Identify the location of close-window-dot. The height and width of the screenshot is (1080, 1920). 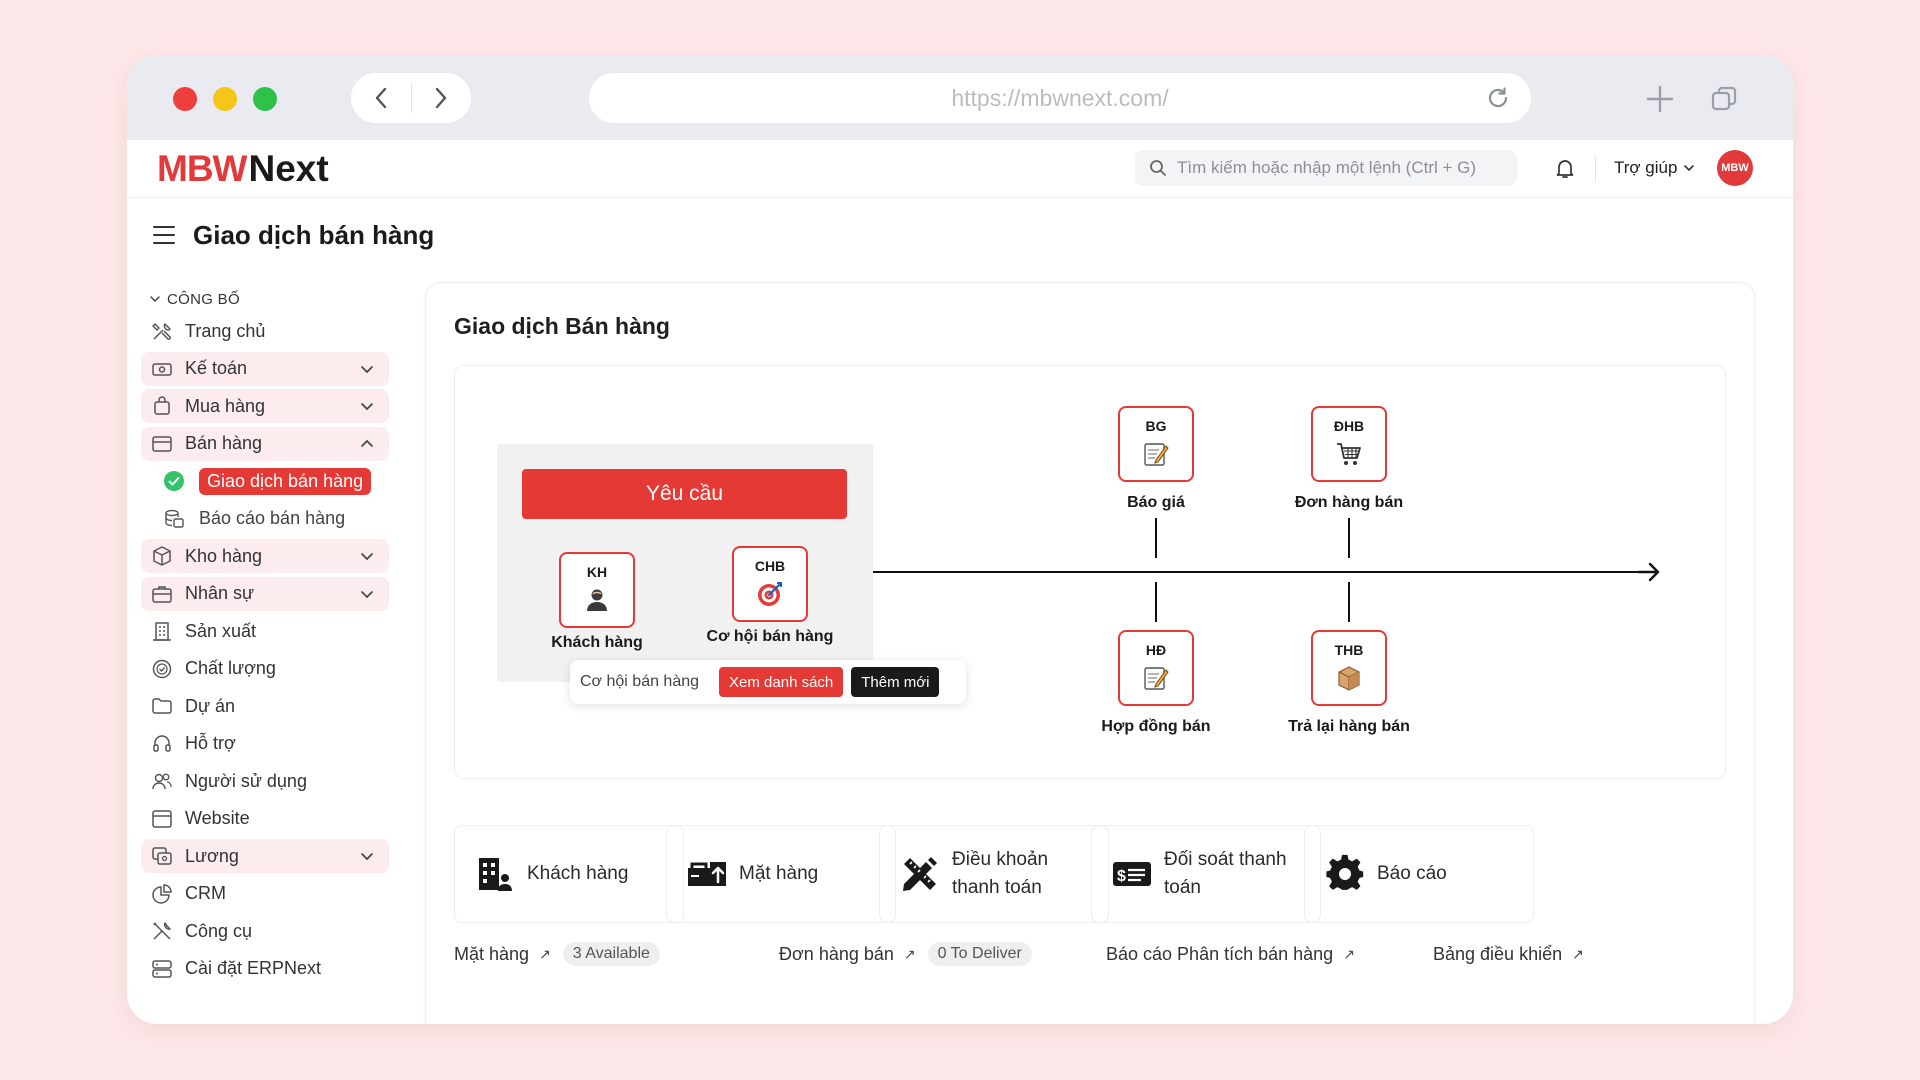
(185, 99).